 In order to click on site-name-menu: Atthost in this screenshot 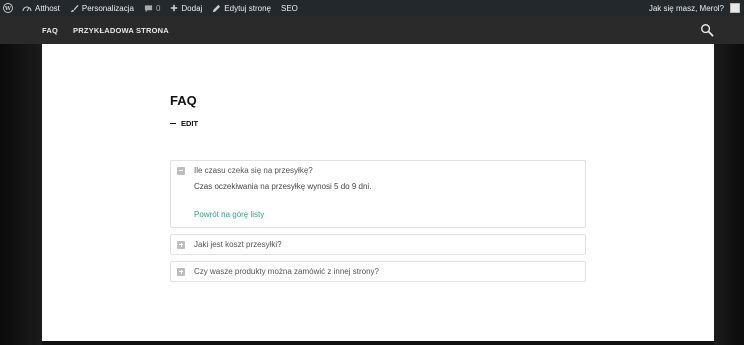, I will do `click(41, 8)`.